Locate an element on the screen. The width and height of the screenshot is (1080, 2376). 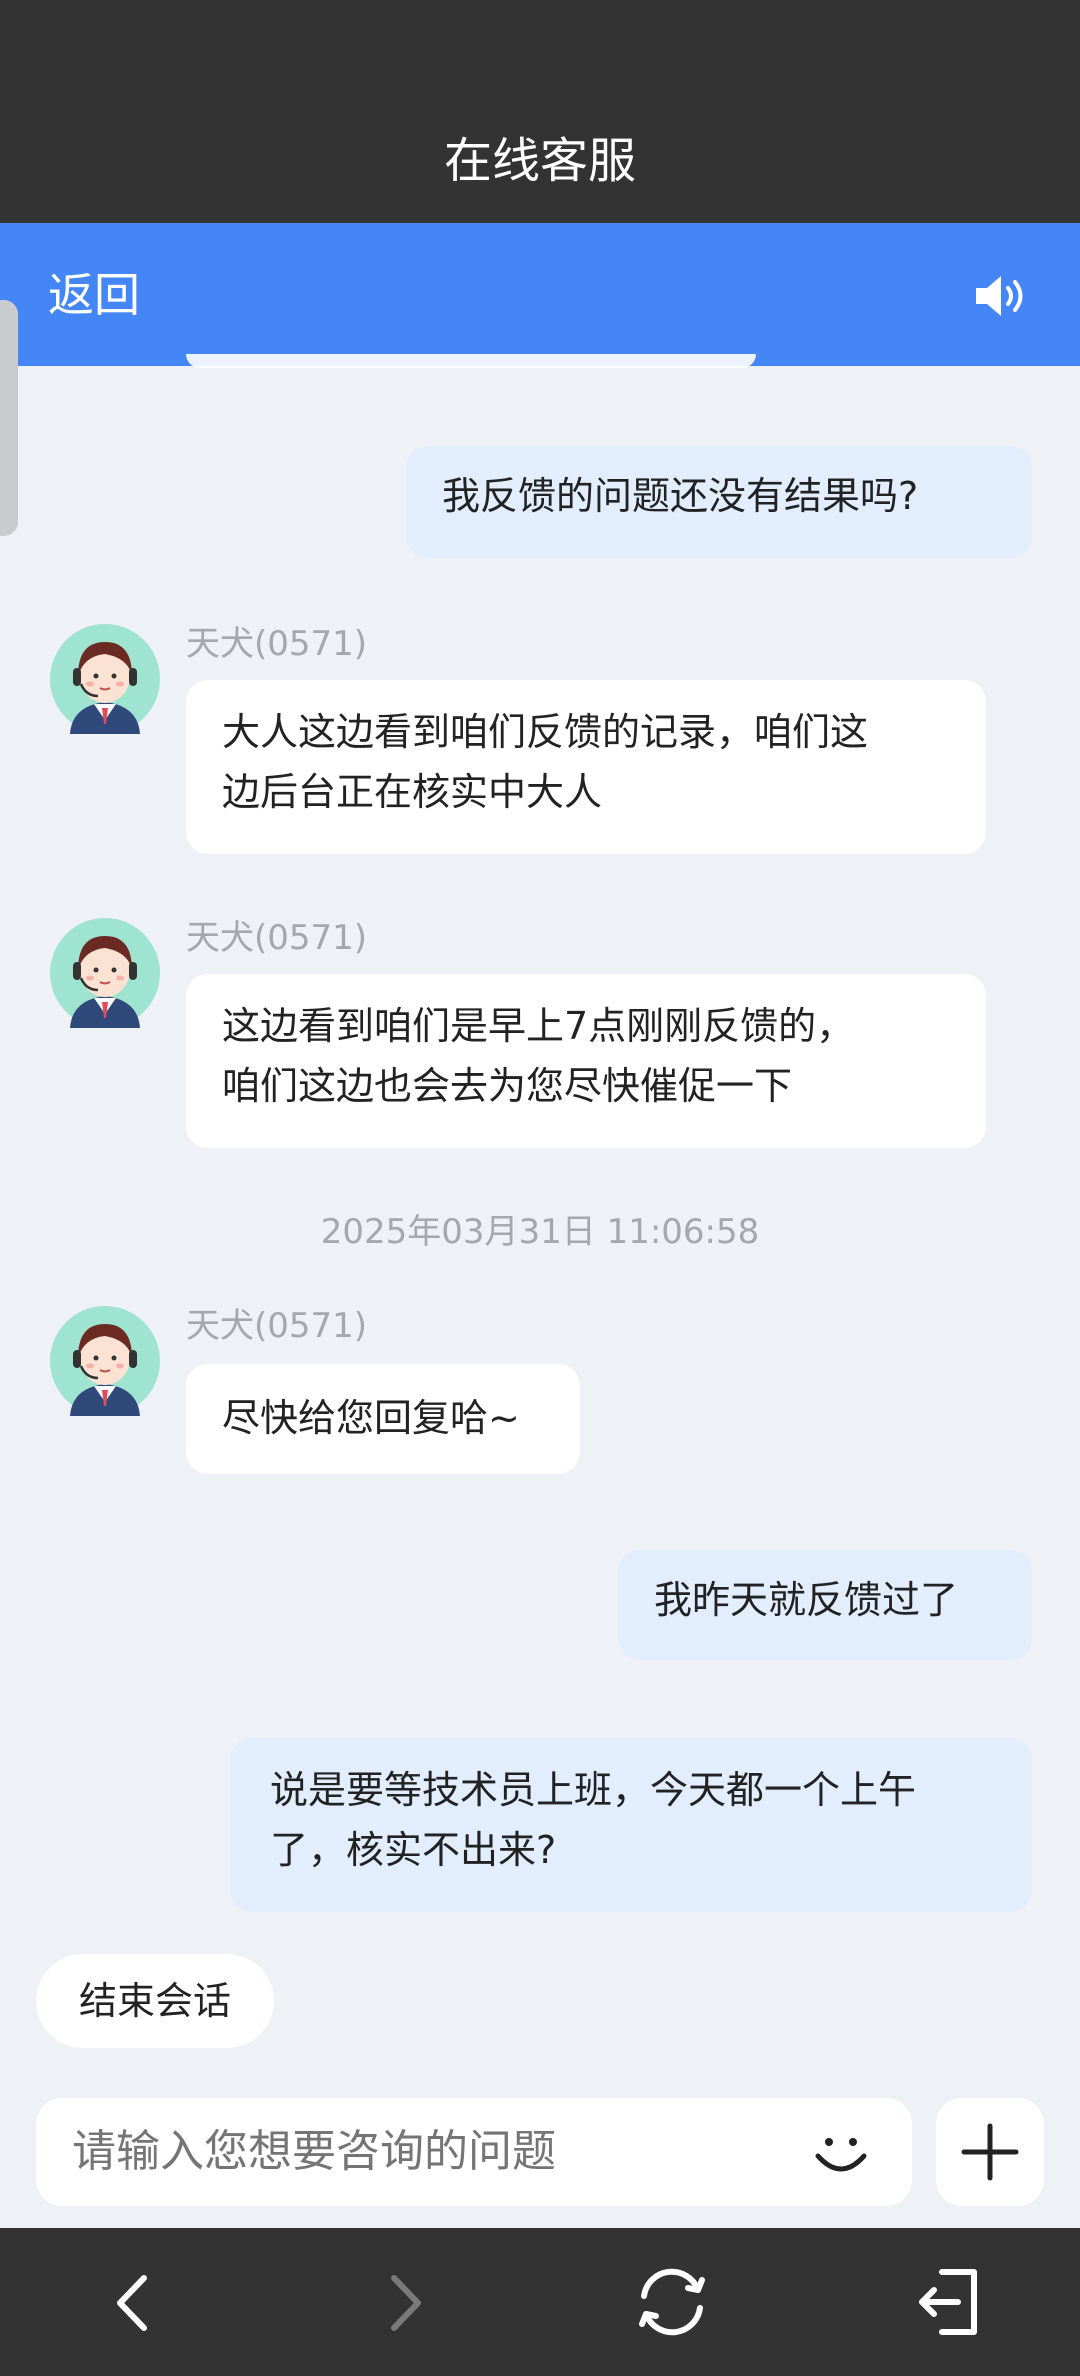
smile-icon is located at coordinates (841, 2153).